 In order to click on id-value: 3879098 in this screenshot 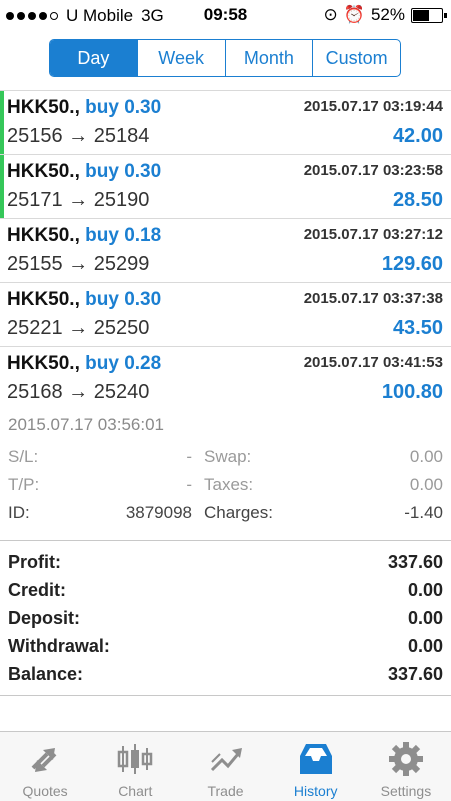, I will do `click(158, 512)`.